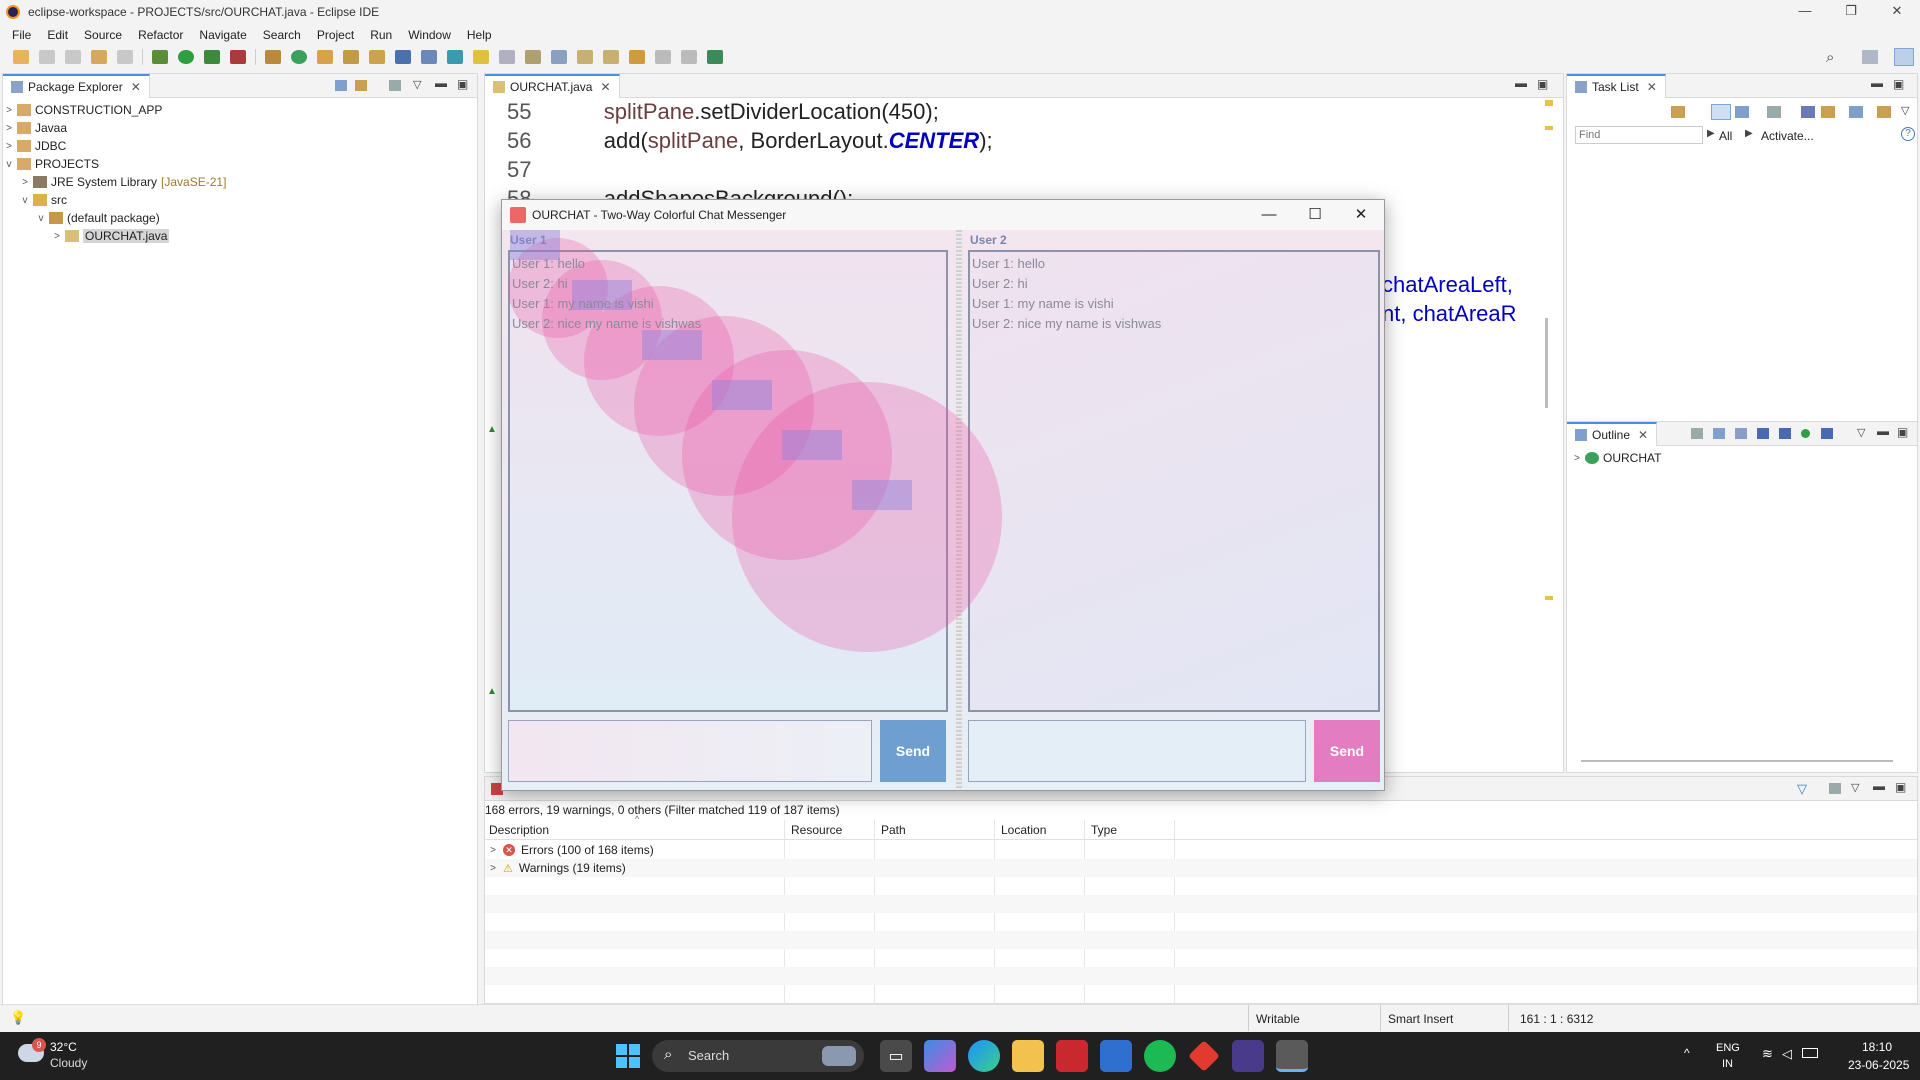  What do you see at coordinates (240, 236) in the screenshot?
I see `tree-item-ourchat-java: > OURCHAT.java` at bounding box center [240, 236].